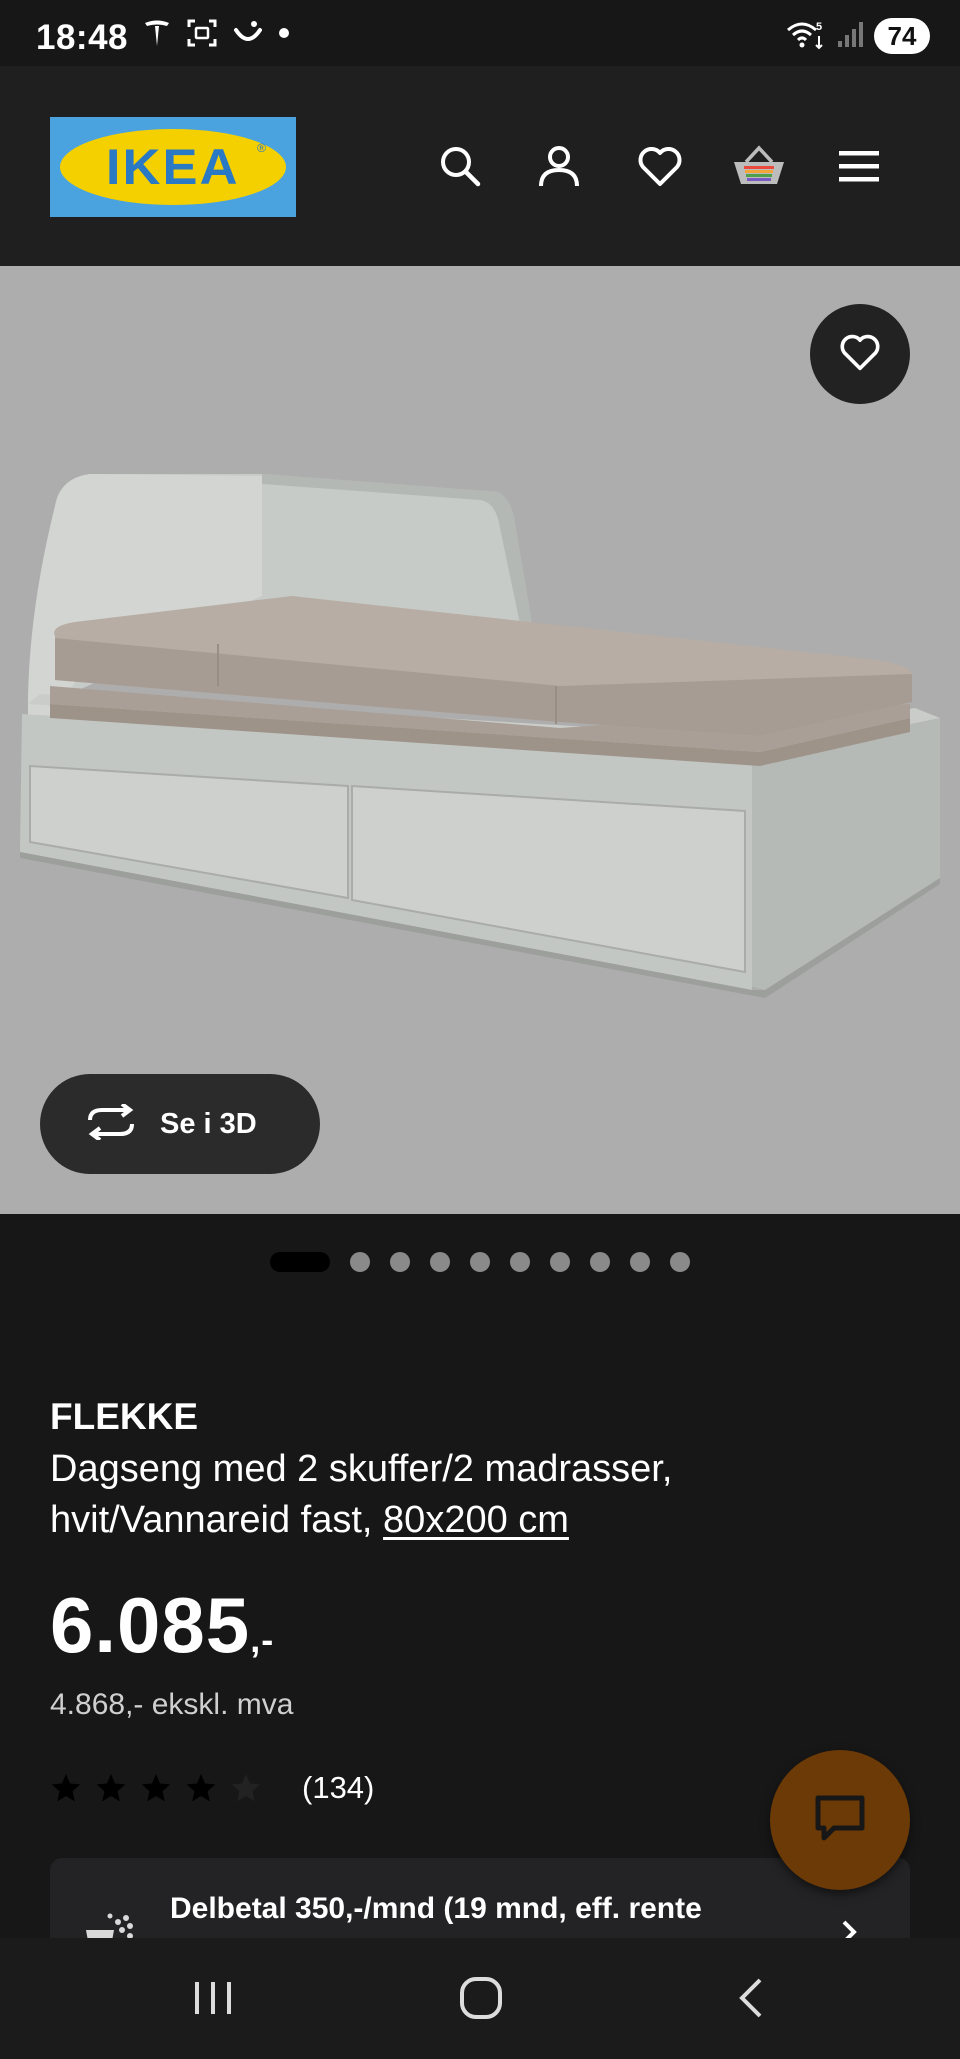  What do you see at coordinates (157, 35) in the screenshot?
I see `tesla-icon` at bounding box center [157, 35].